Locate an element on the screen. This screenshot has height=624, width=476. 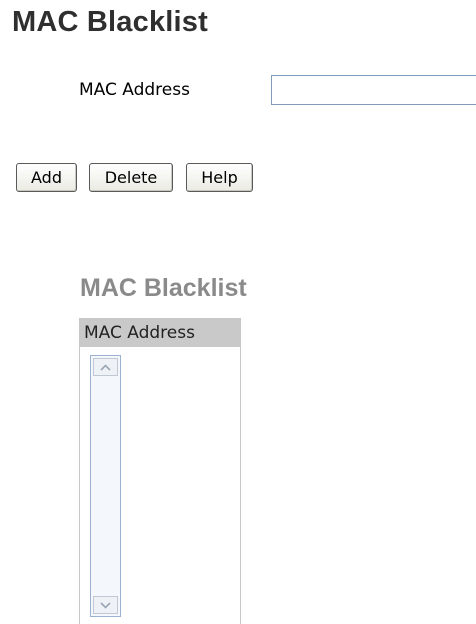
chevron-up-icon is located at coordinates (105, 367).